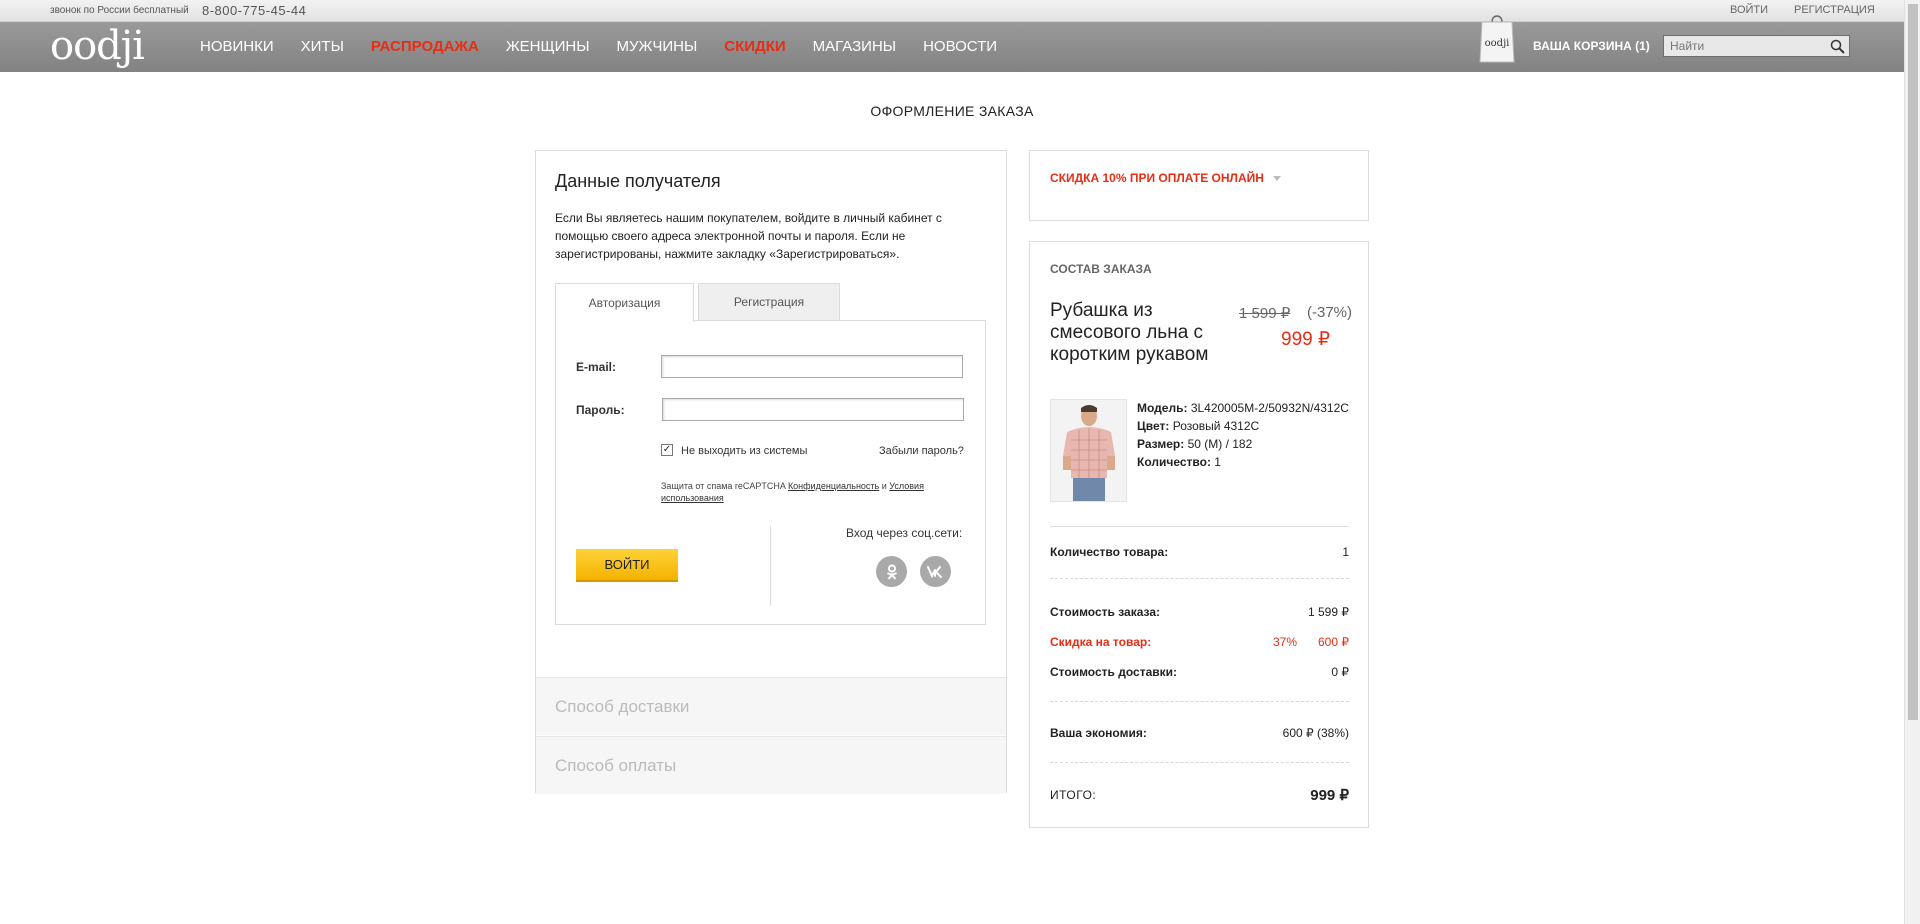 The height and width of the screenshot is (924, 1920). What do you see at coordinates (1330, 312) in the screenshot?
I see `discount-percent: (-37%)` at bounding box center [1330, 312].